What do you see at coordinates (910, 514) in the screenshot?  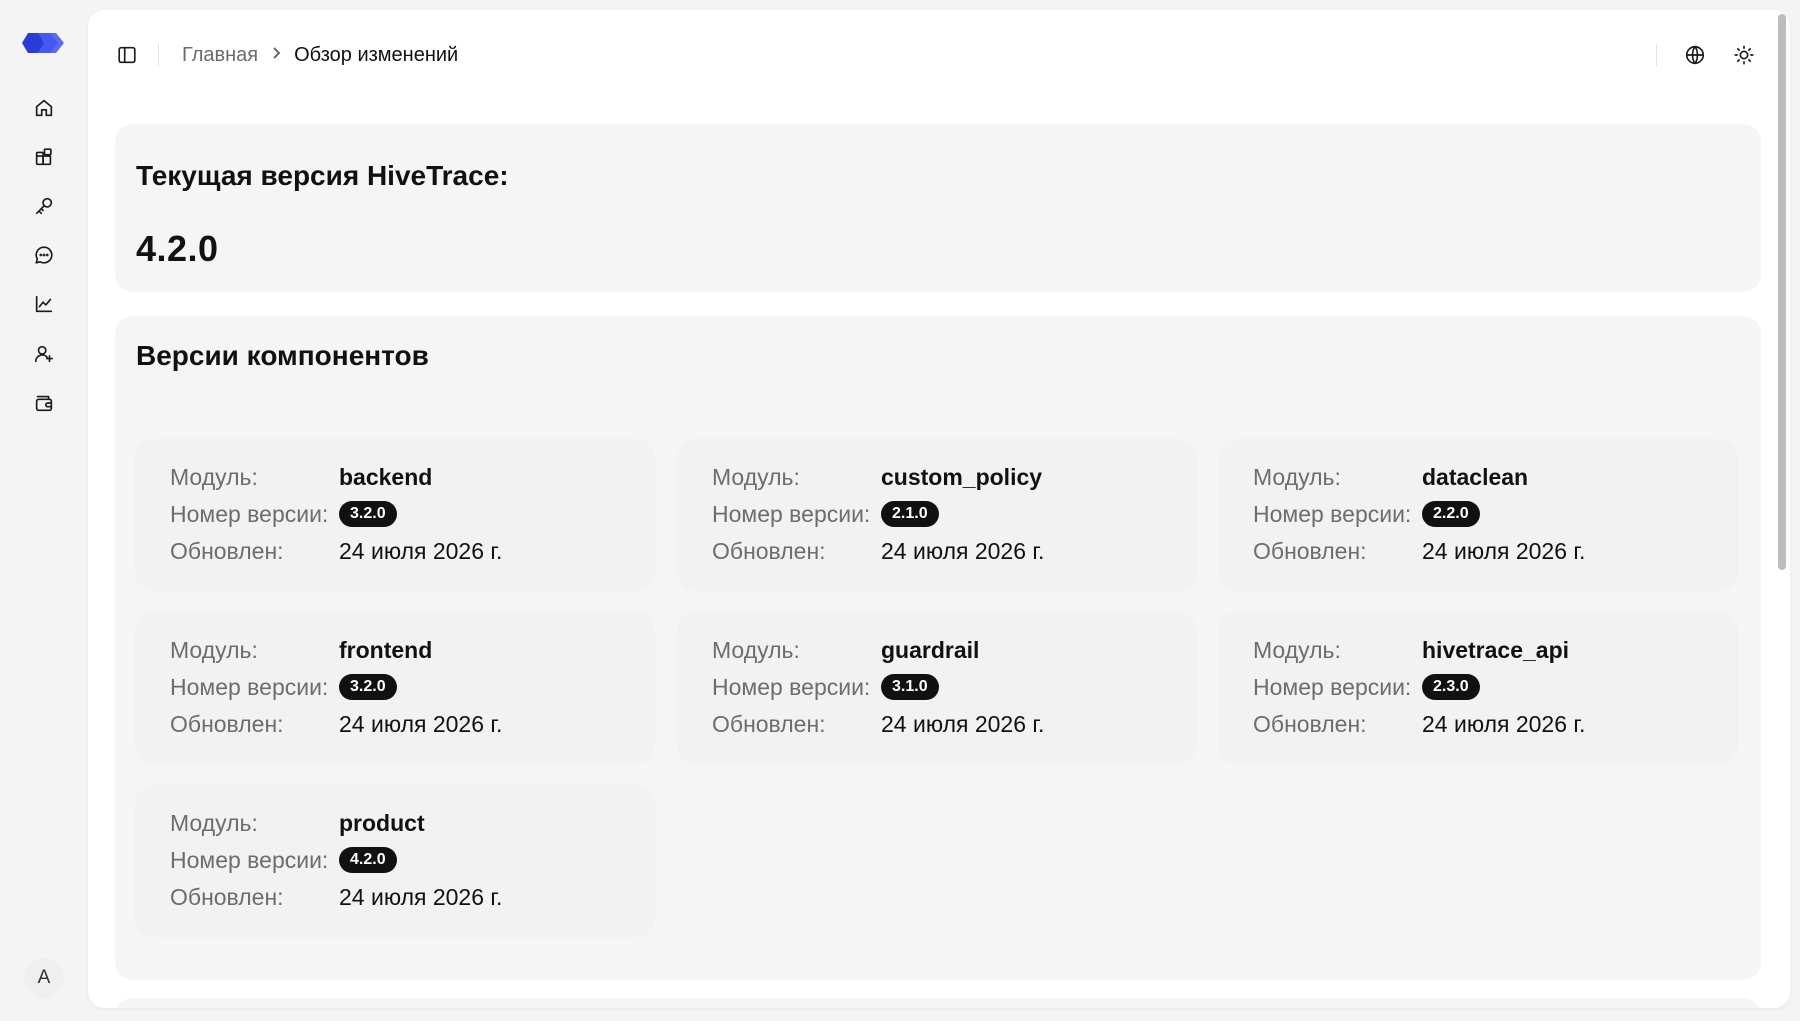 I see `version-badge: 2.1.0` at bounding box center [910, 514].